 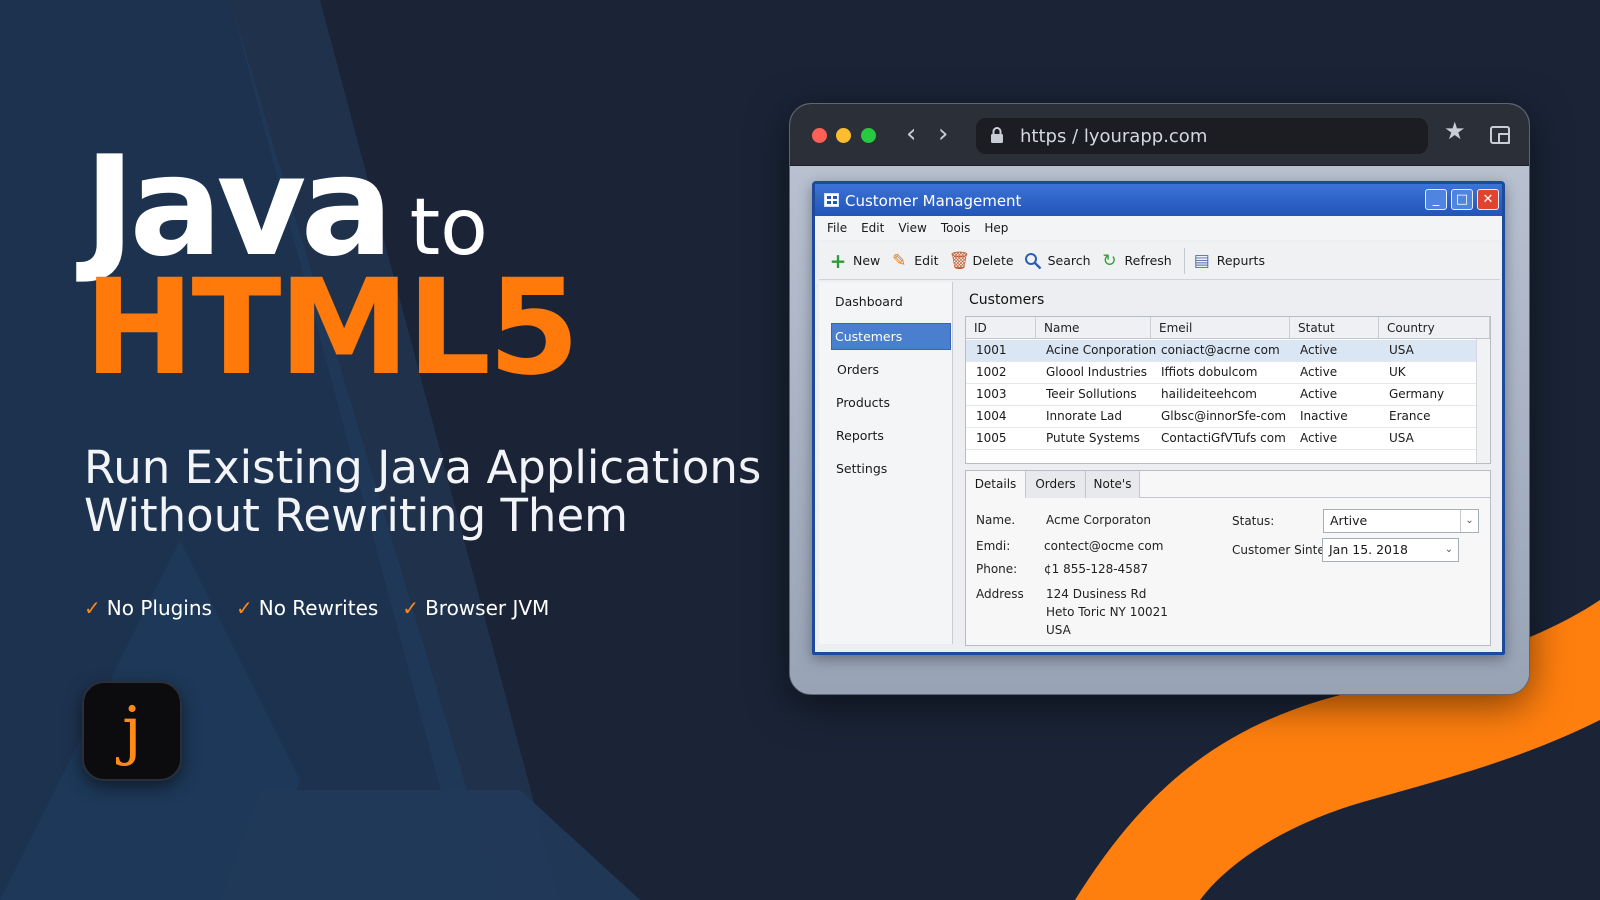 What do you see at coordinates (1417, 394) in the screenshot?
I see `cell-country: Germany` at bounding box center [1417, 394].